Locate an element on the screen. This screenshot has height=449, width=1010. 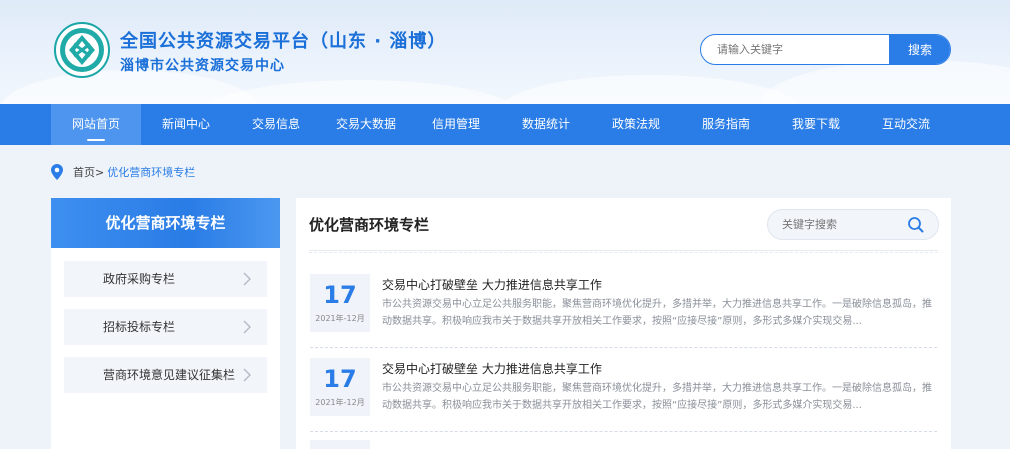
nav-item-interaction: 互动交流 is located at coordinates (906, 124).